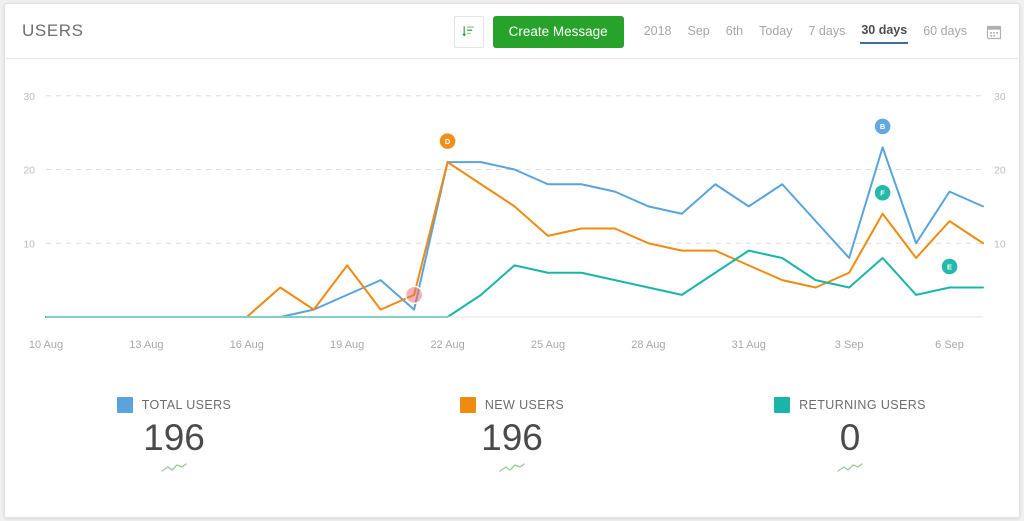  I want to click on legend-total-users: TOTAL USERS 196, so click(174, 452).